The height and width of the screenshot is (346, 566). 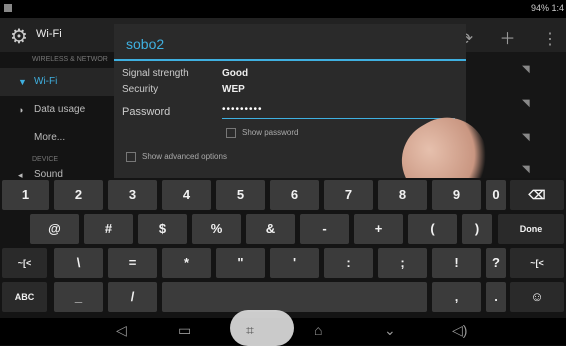 What do you see at coordinates (531, 229) in the screenshot?
I see `done-key: Done` at bounding box center [531, 229].